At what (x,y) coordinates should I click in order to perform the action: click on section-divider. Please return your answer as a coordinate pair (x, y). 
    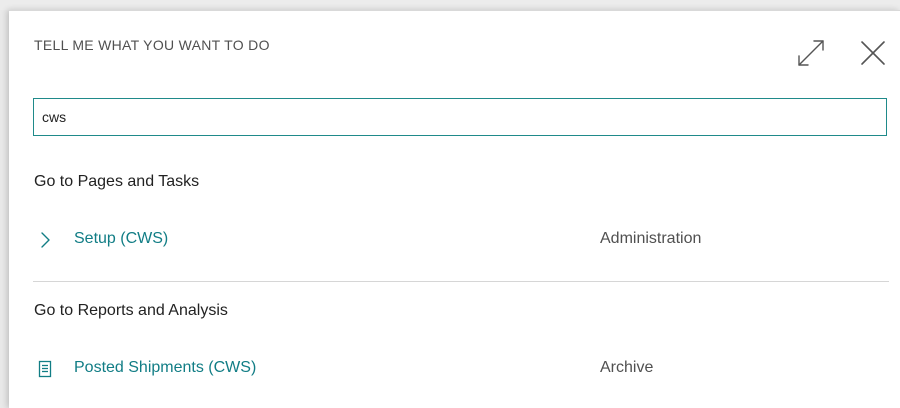
    Looking at the image, I should click on (461, 281).